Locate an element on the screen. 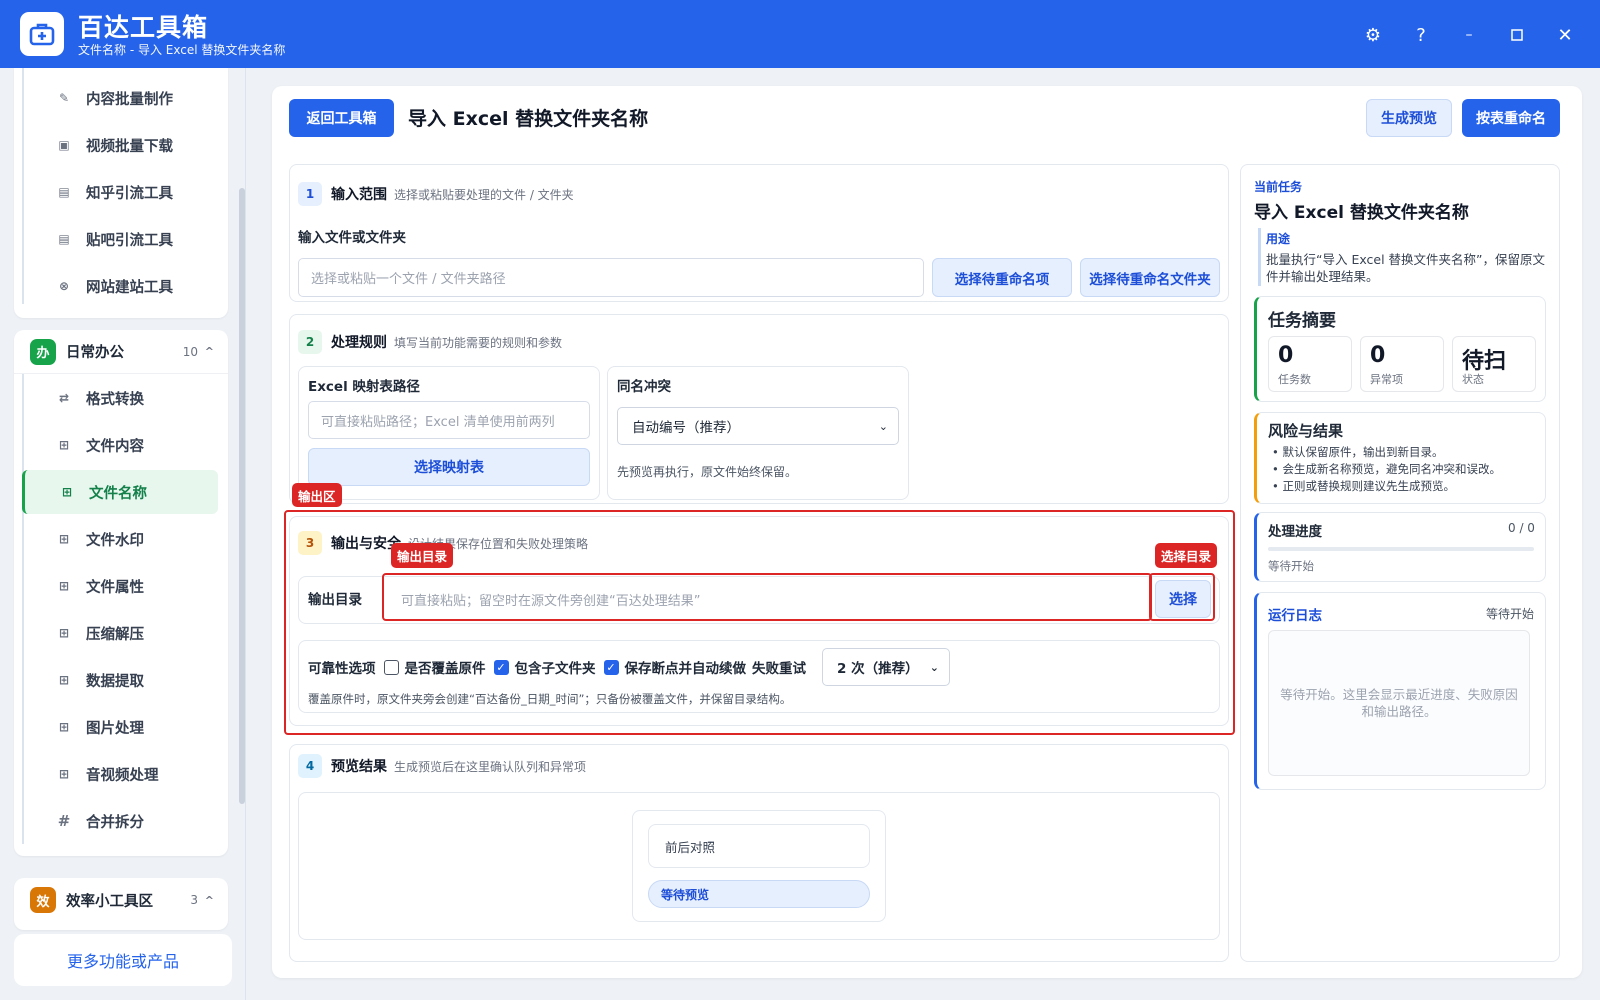 The height and width of the screenshot is (1000, 1600). sidebar-item-format: ⇄ 格式转换 is located at coordinates (120, 398).